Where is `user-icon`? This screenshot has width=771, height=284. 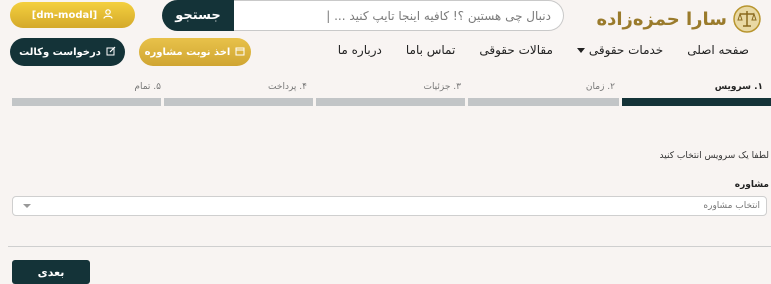
user-icon is located at coordinates (108, 15).